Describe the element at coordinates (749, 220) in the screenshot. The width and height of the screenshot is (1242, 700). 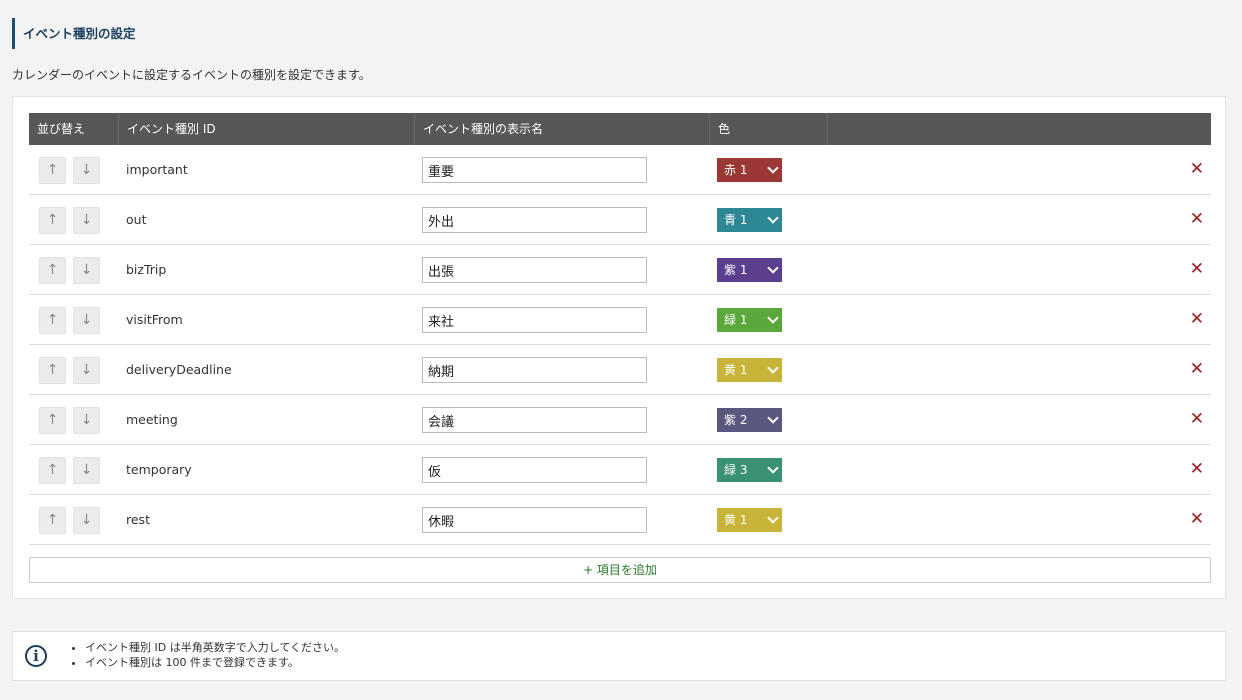
I see `color-select: 青 1` at that location.